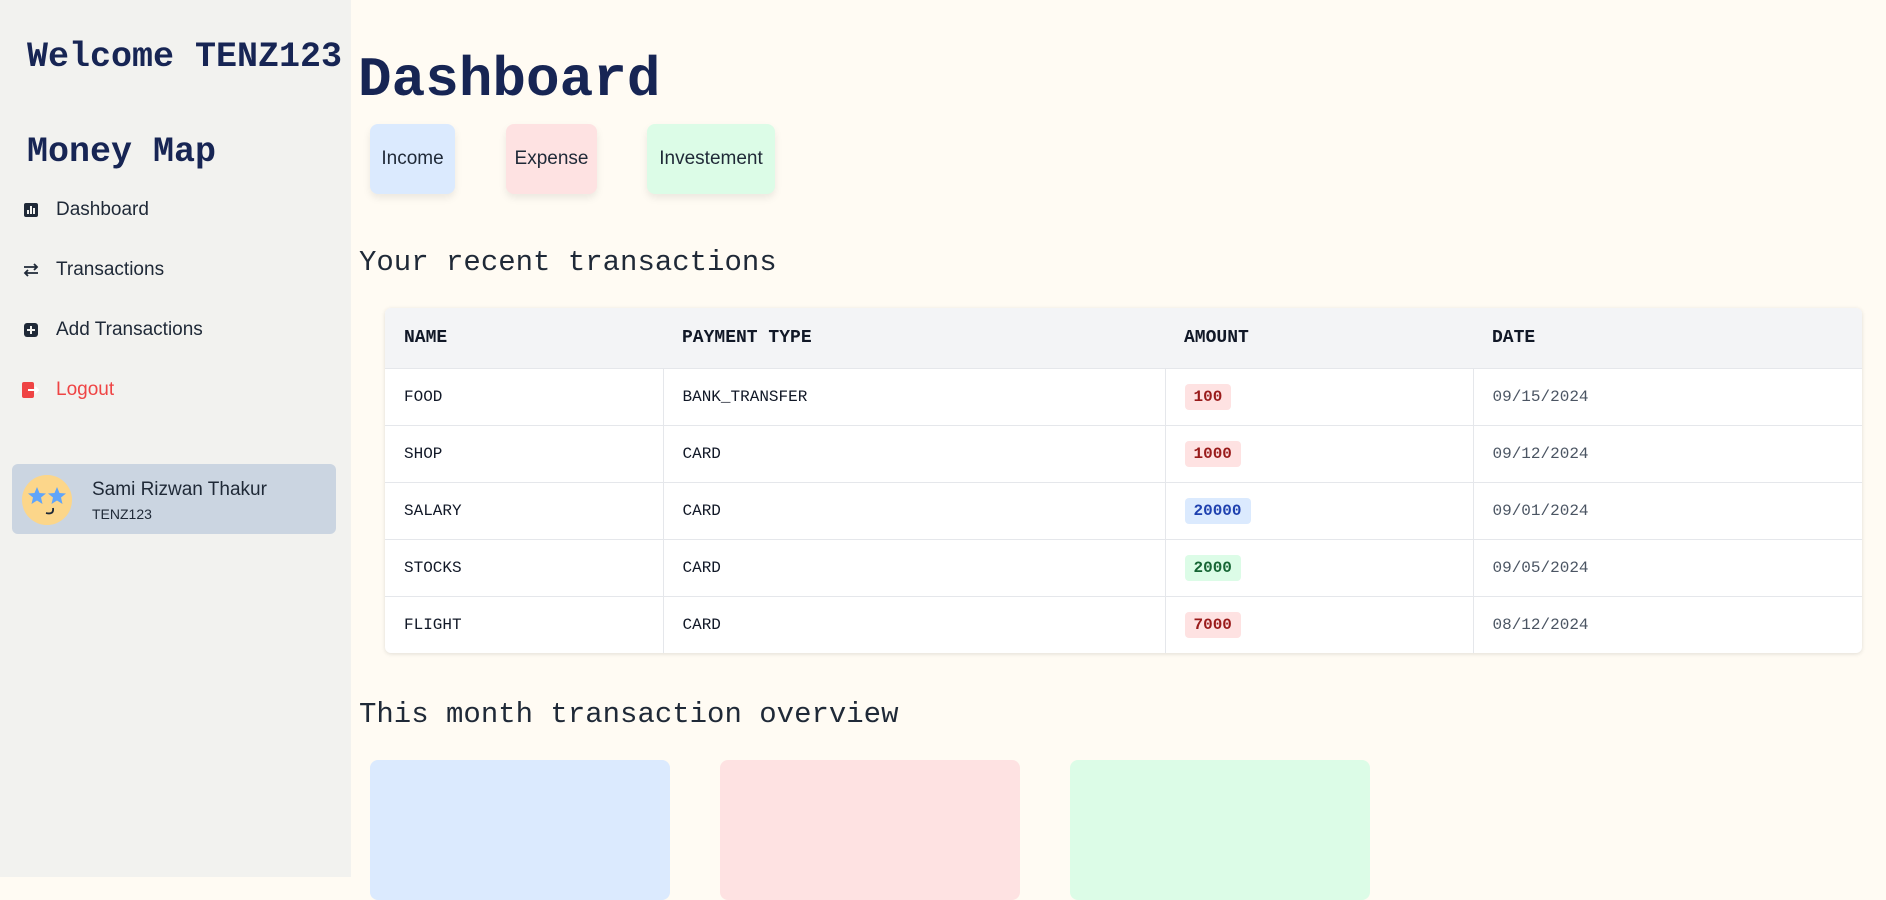 Image resolution: width=1886 pixels, height=900 pixels. I want to click on star-eyes-emoji-icon, so click(47, 500).